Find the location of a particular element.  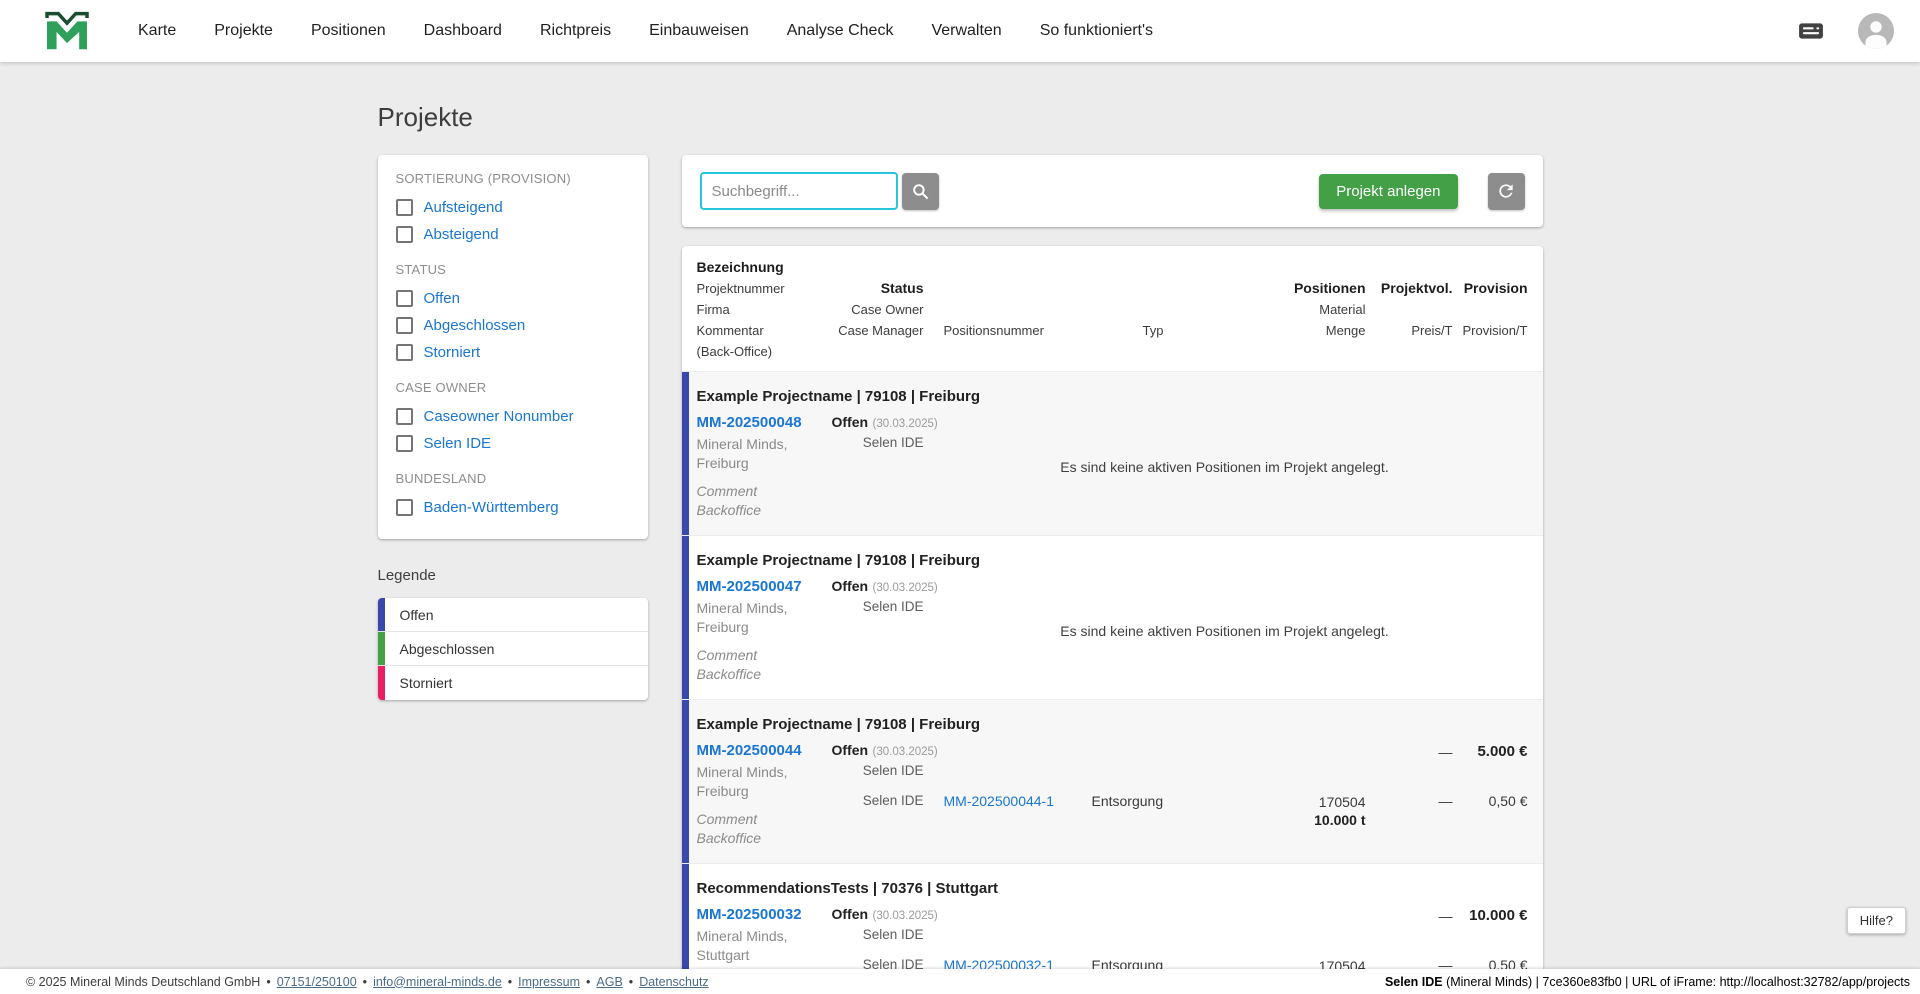

nav-item-analyse-check: Analyse Check is located at coordinates (840, 31).